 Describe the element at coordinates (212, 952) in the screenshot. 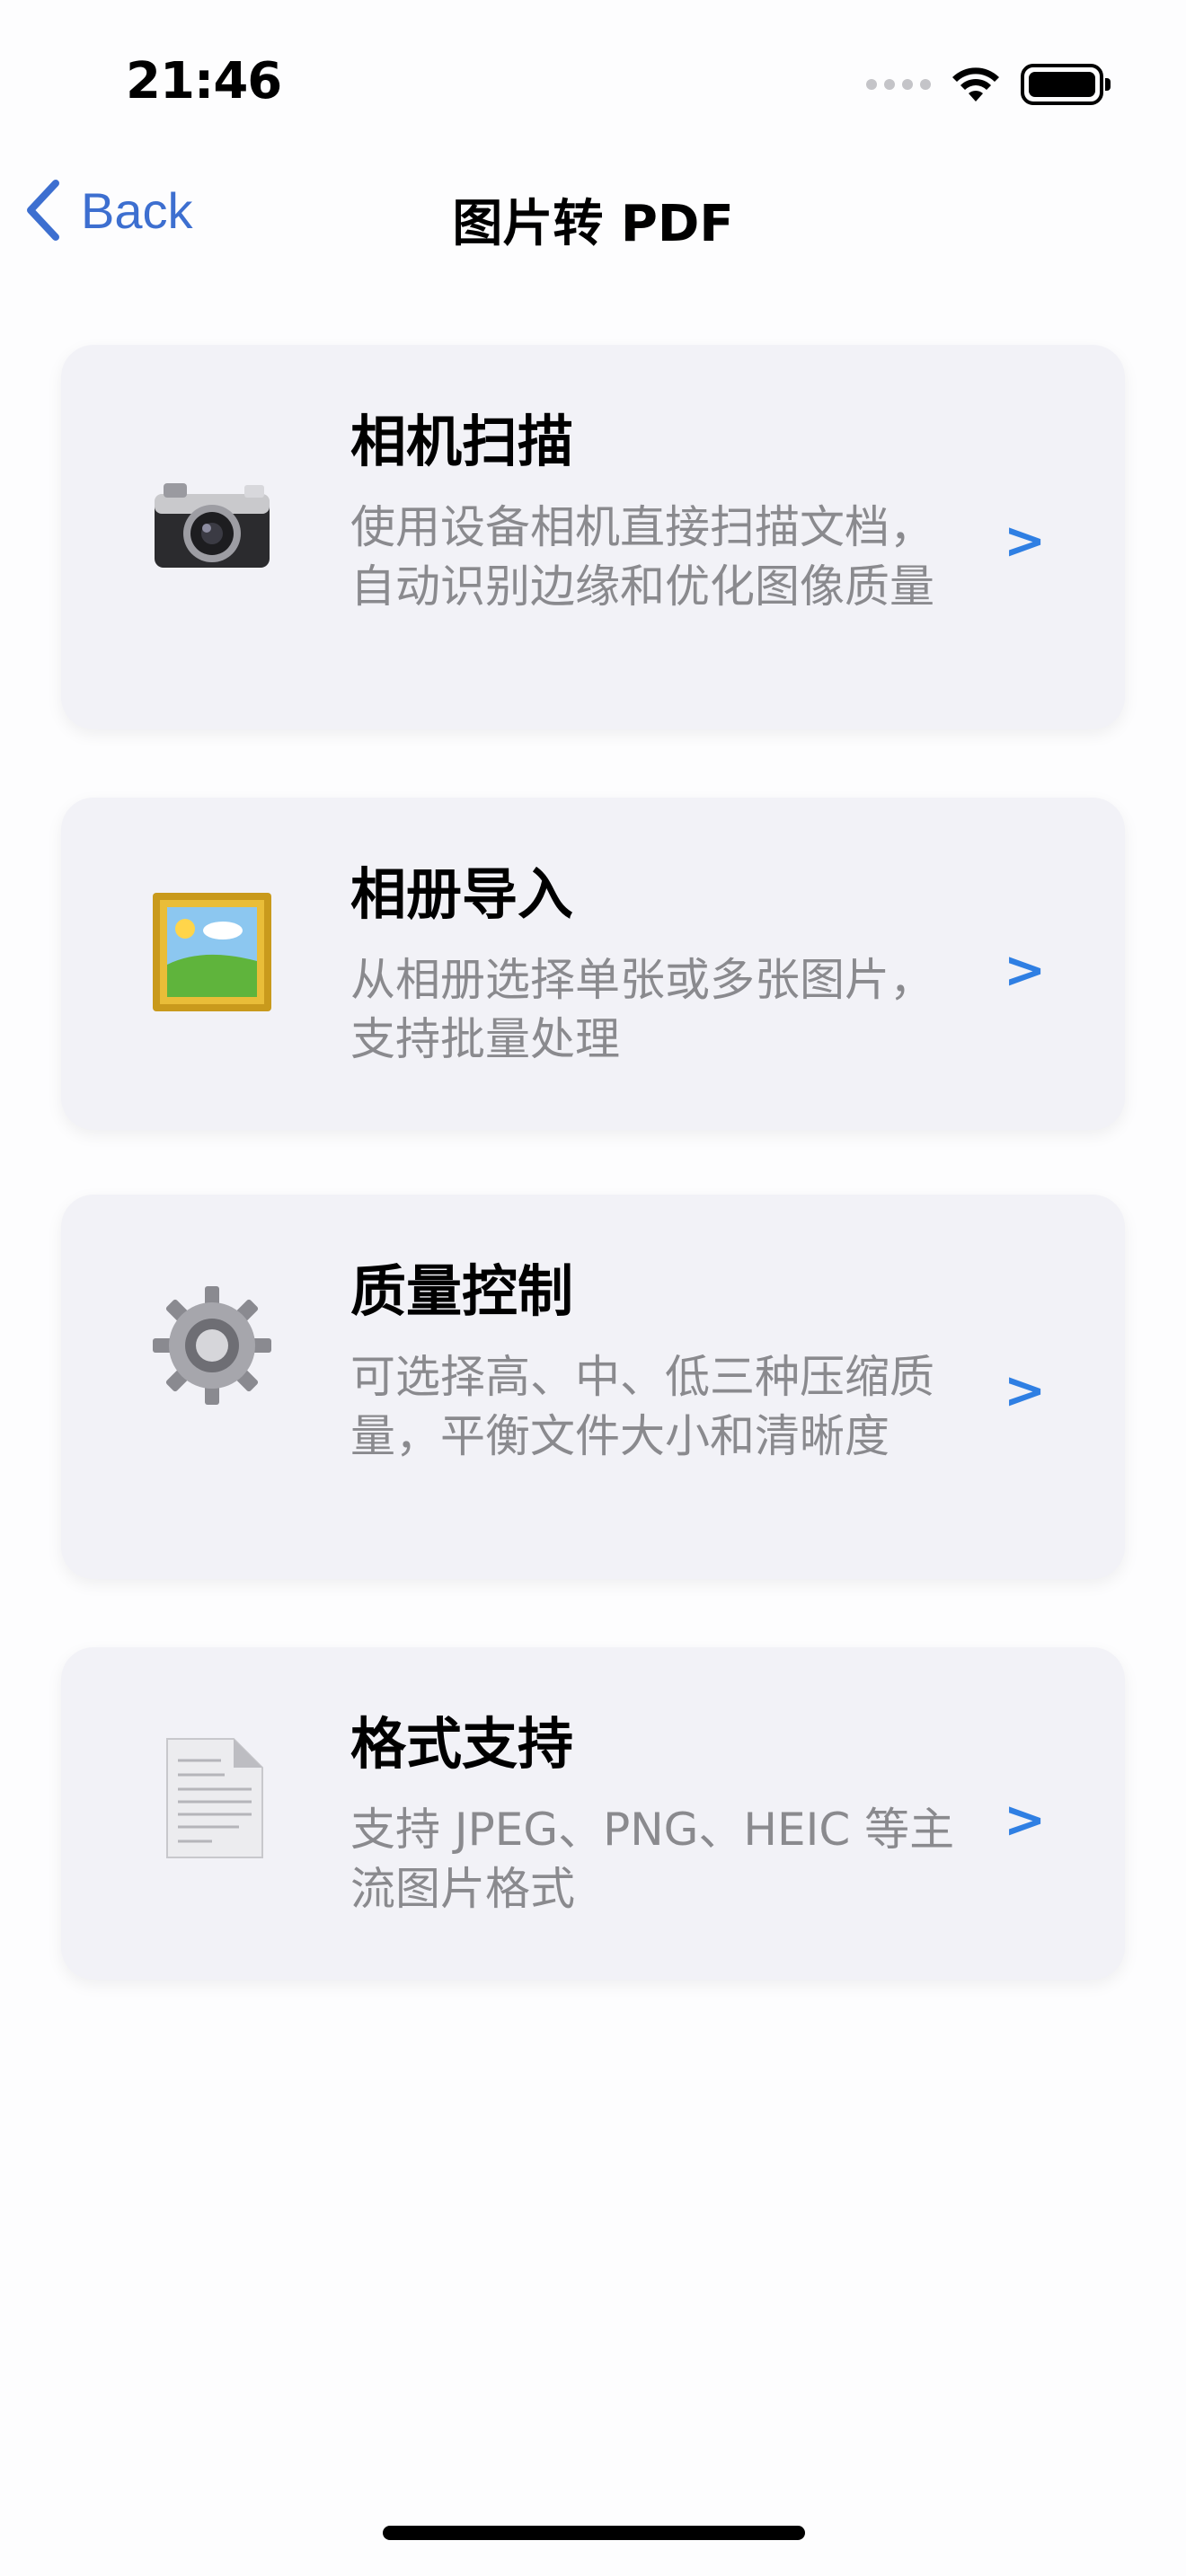

I see `framed-picture-icon` at that location.